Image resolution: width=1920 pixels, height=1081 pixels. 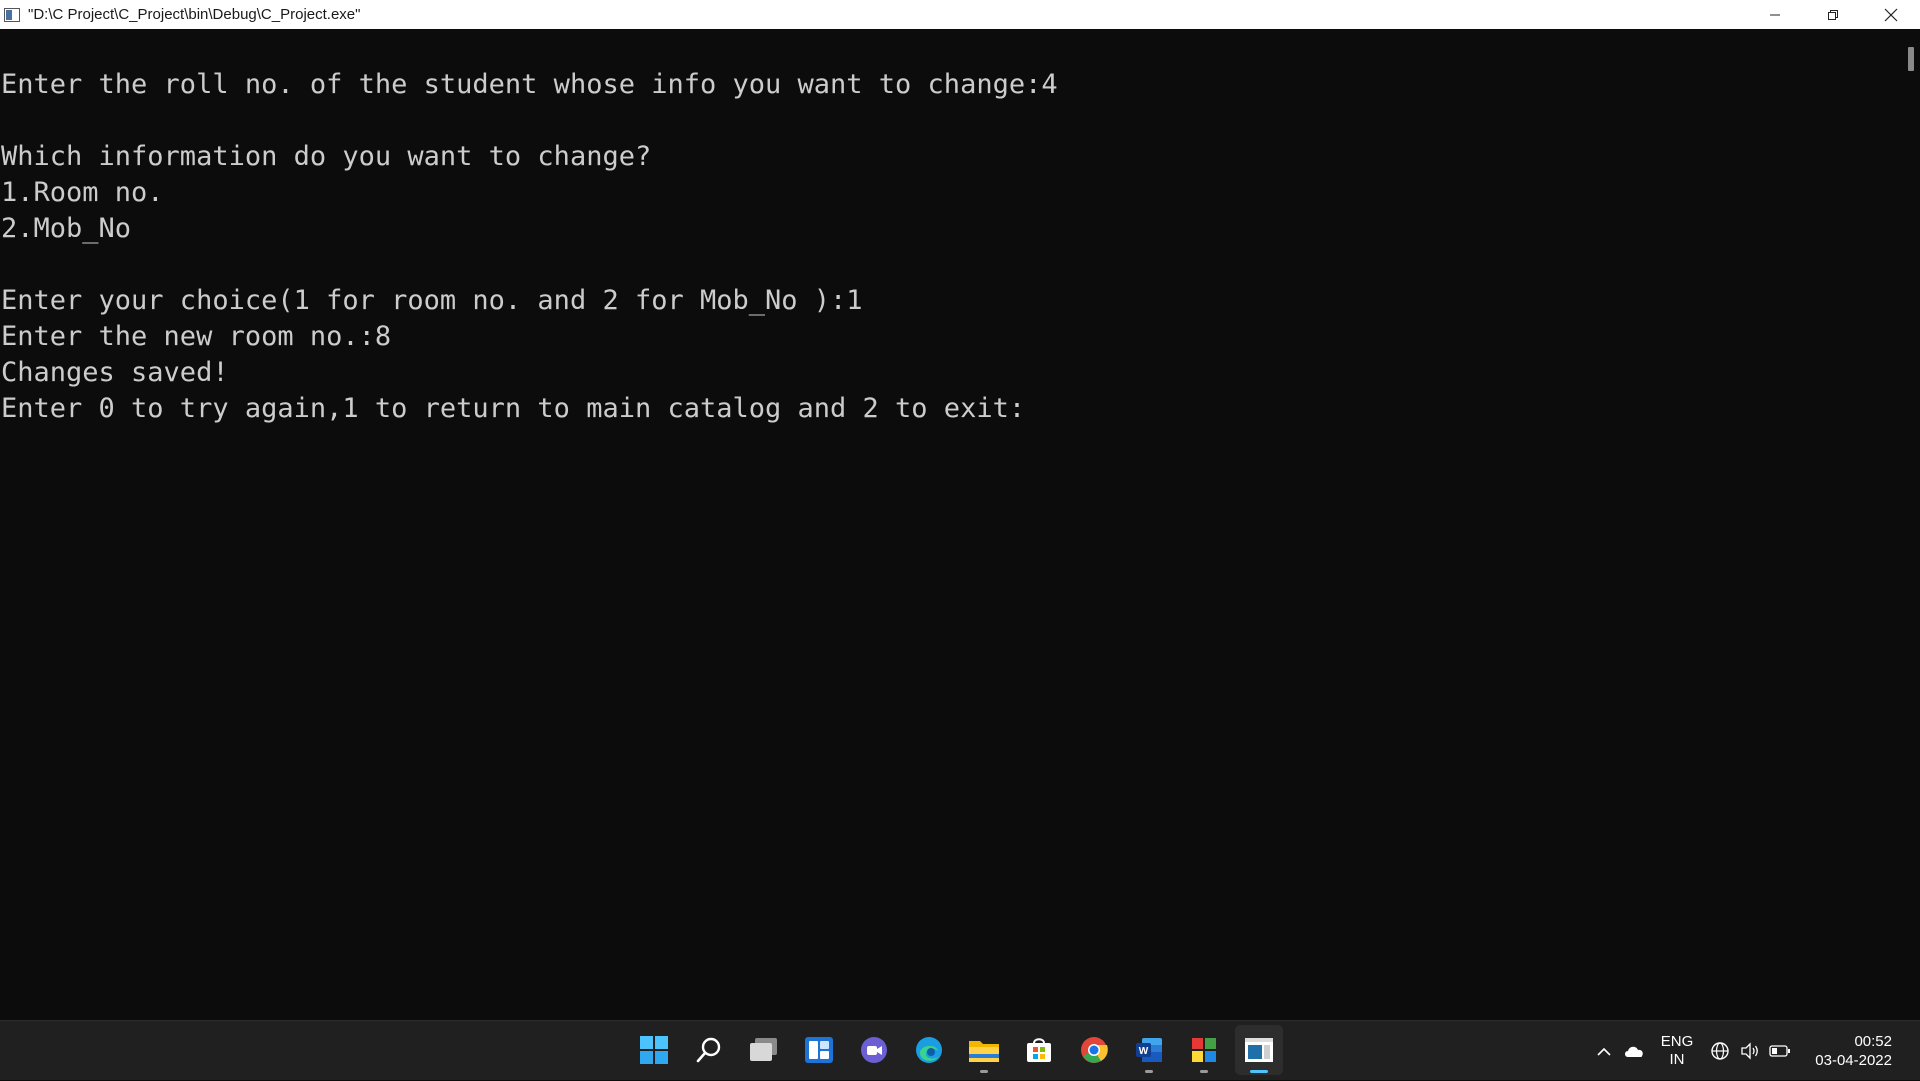 I want to click on clock-date: 03-04-2022, so click(x=1853, y=1060).